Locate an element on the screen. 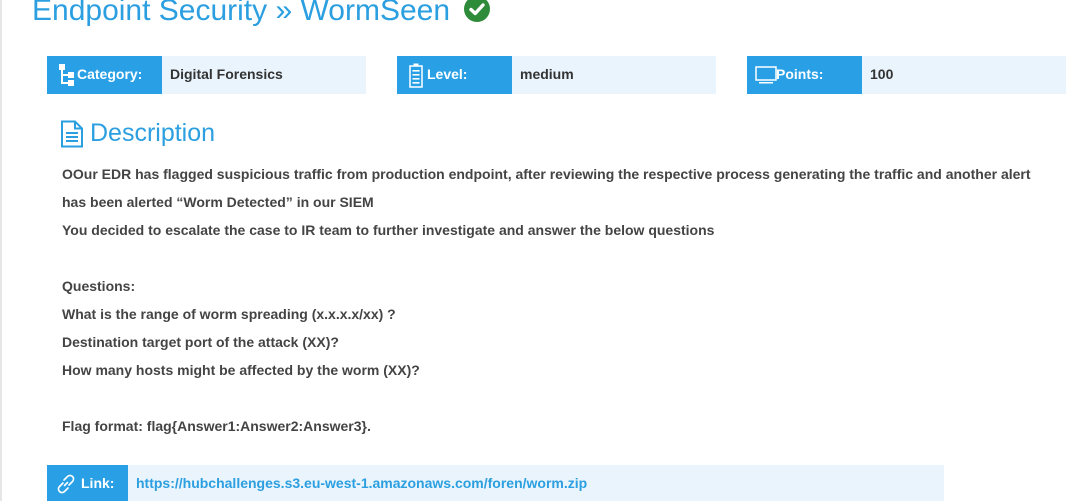 The width and height of the screenshot is (1077, 501). points-box: Points: 100 is located at coordinates (906, 75).